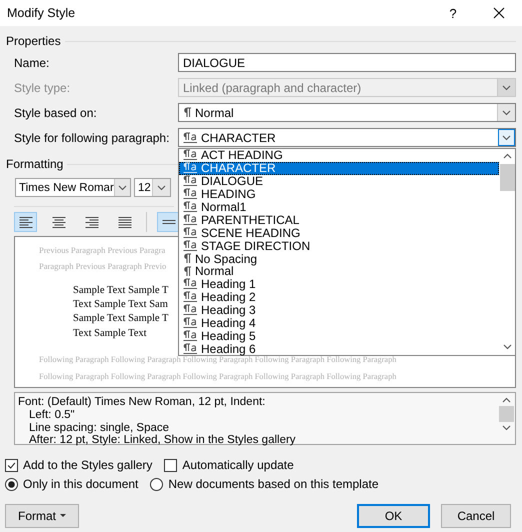  Describe the element at coordinates (339, 194) in the screenshot. I see `dropdown-option: HEADING` at that location.